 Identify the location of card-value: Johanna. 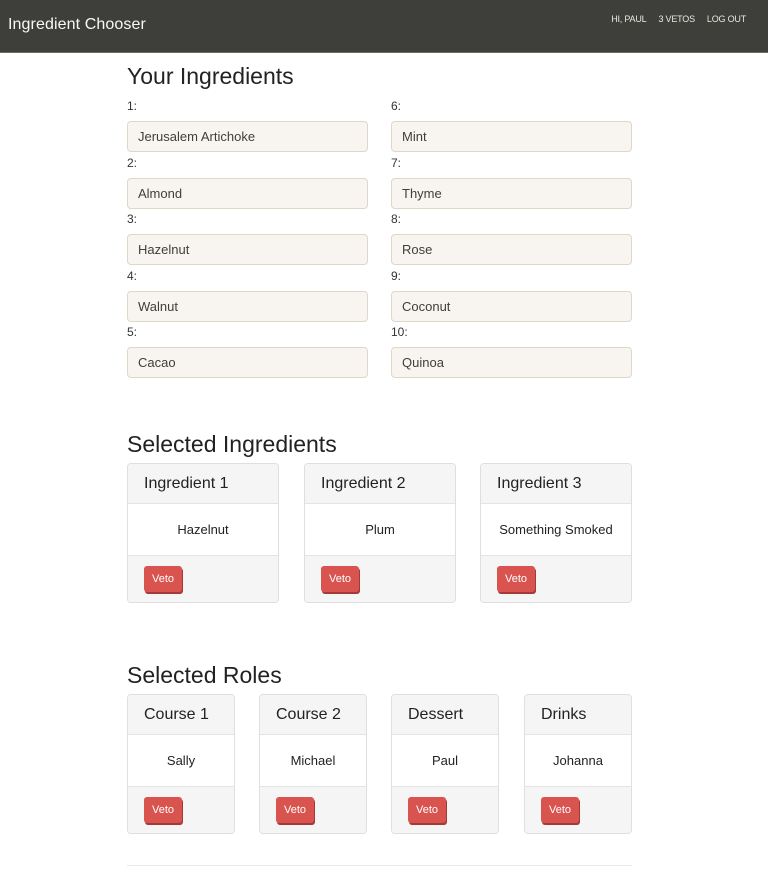
(578, 761).